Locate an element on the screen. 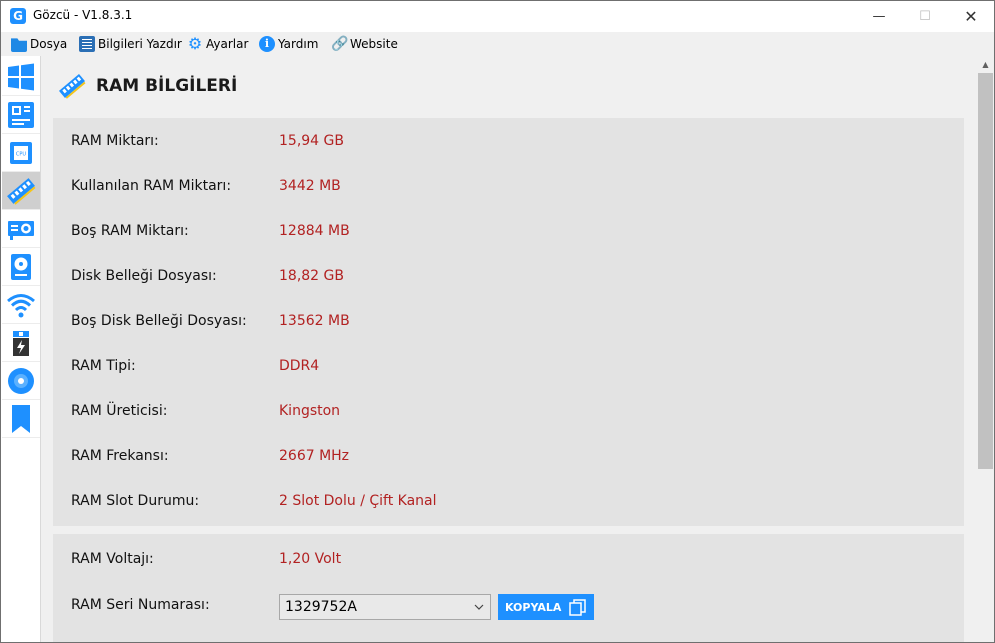  copy-button: KOPYALA is located at coordinates (546, 607).